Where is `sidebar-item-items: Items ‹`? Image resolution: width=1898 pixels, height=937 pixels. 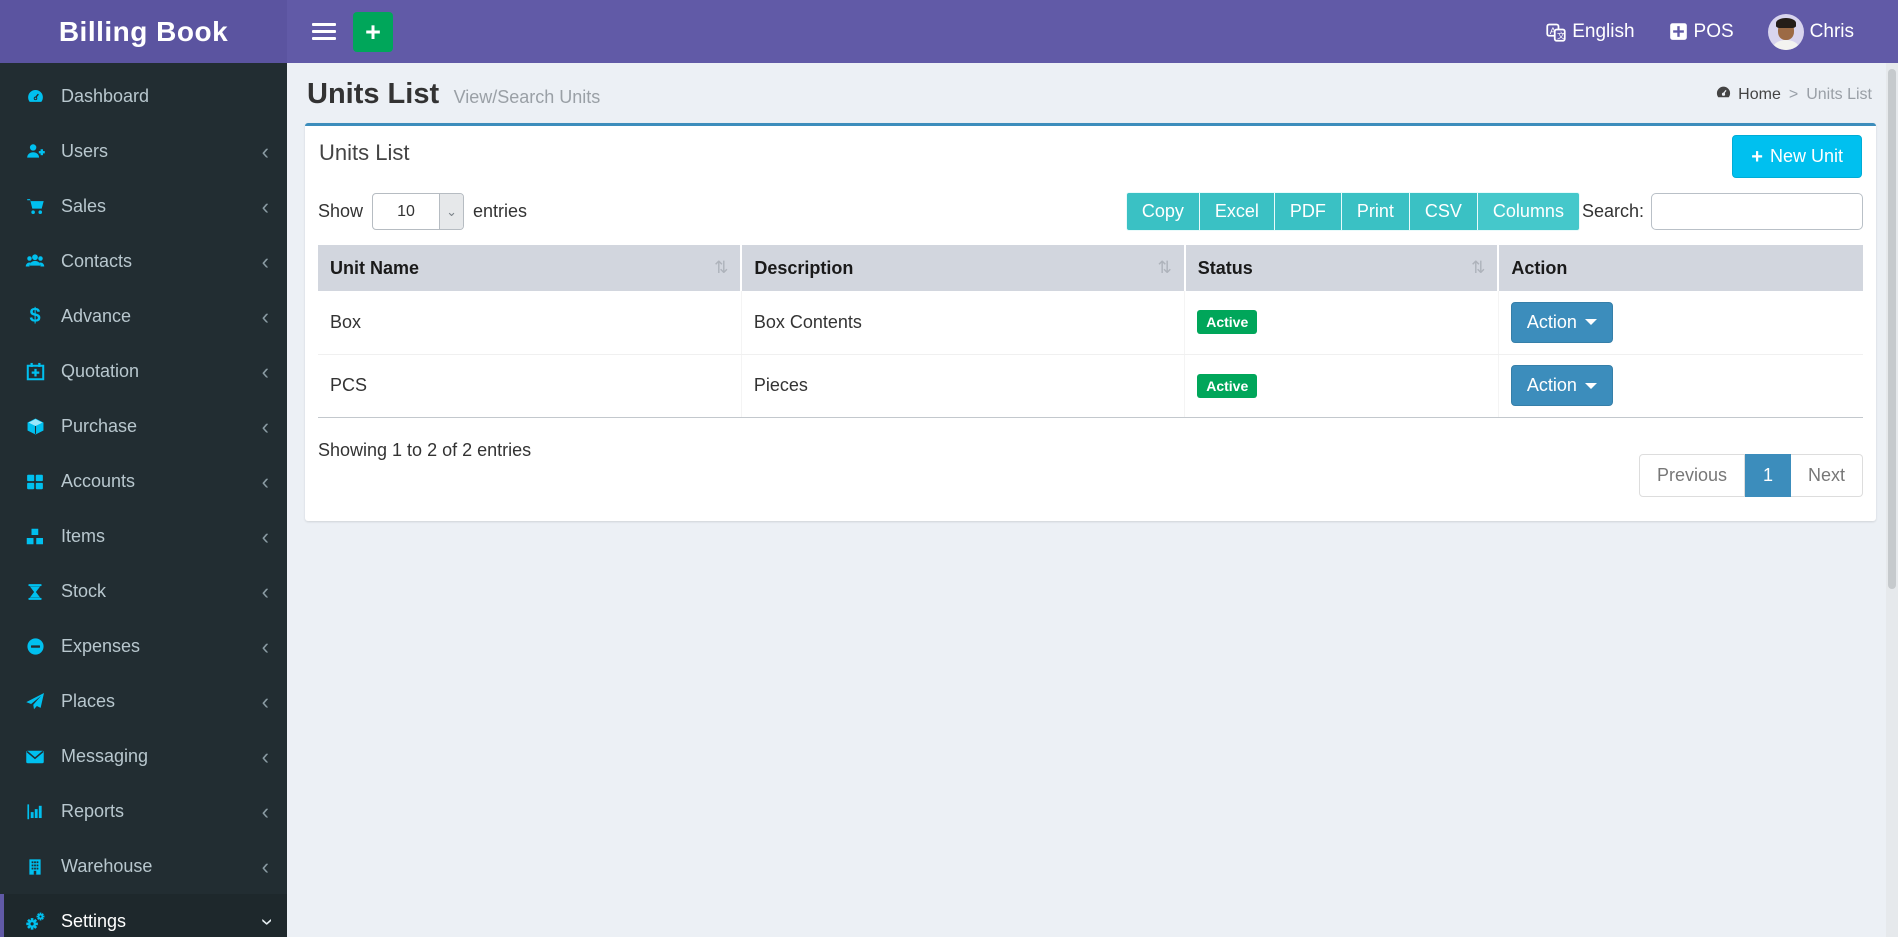 sidebar-item-items: Items ‹ is located at coordinates (143, 536).